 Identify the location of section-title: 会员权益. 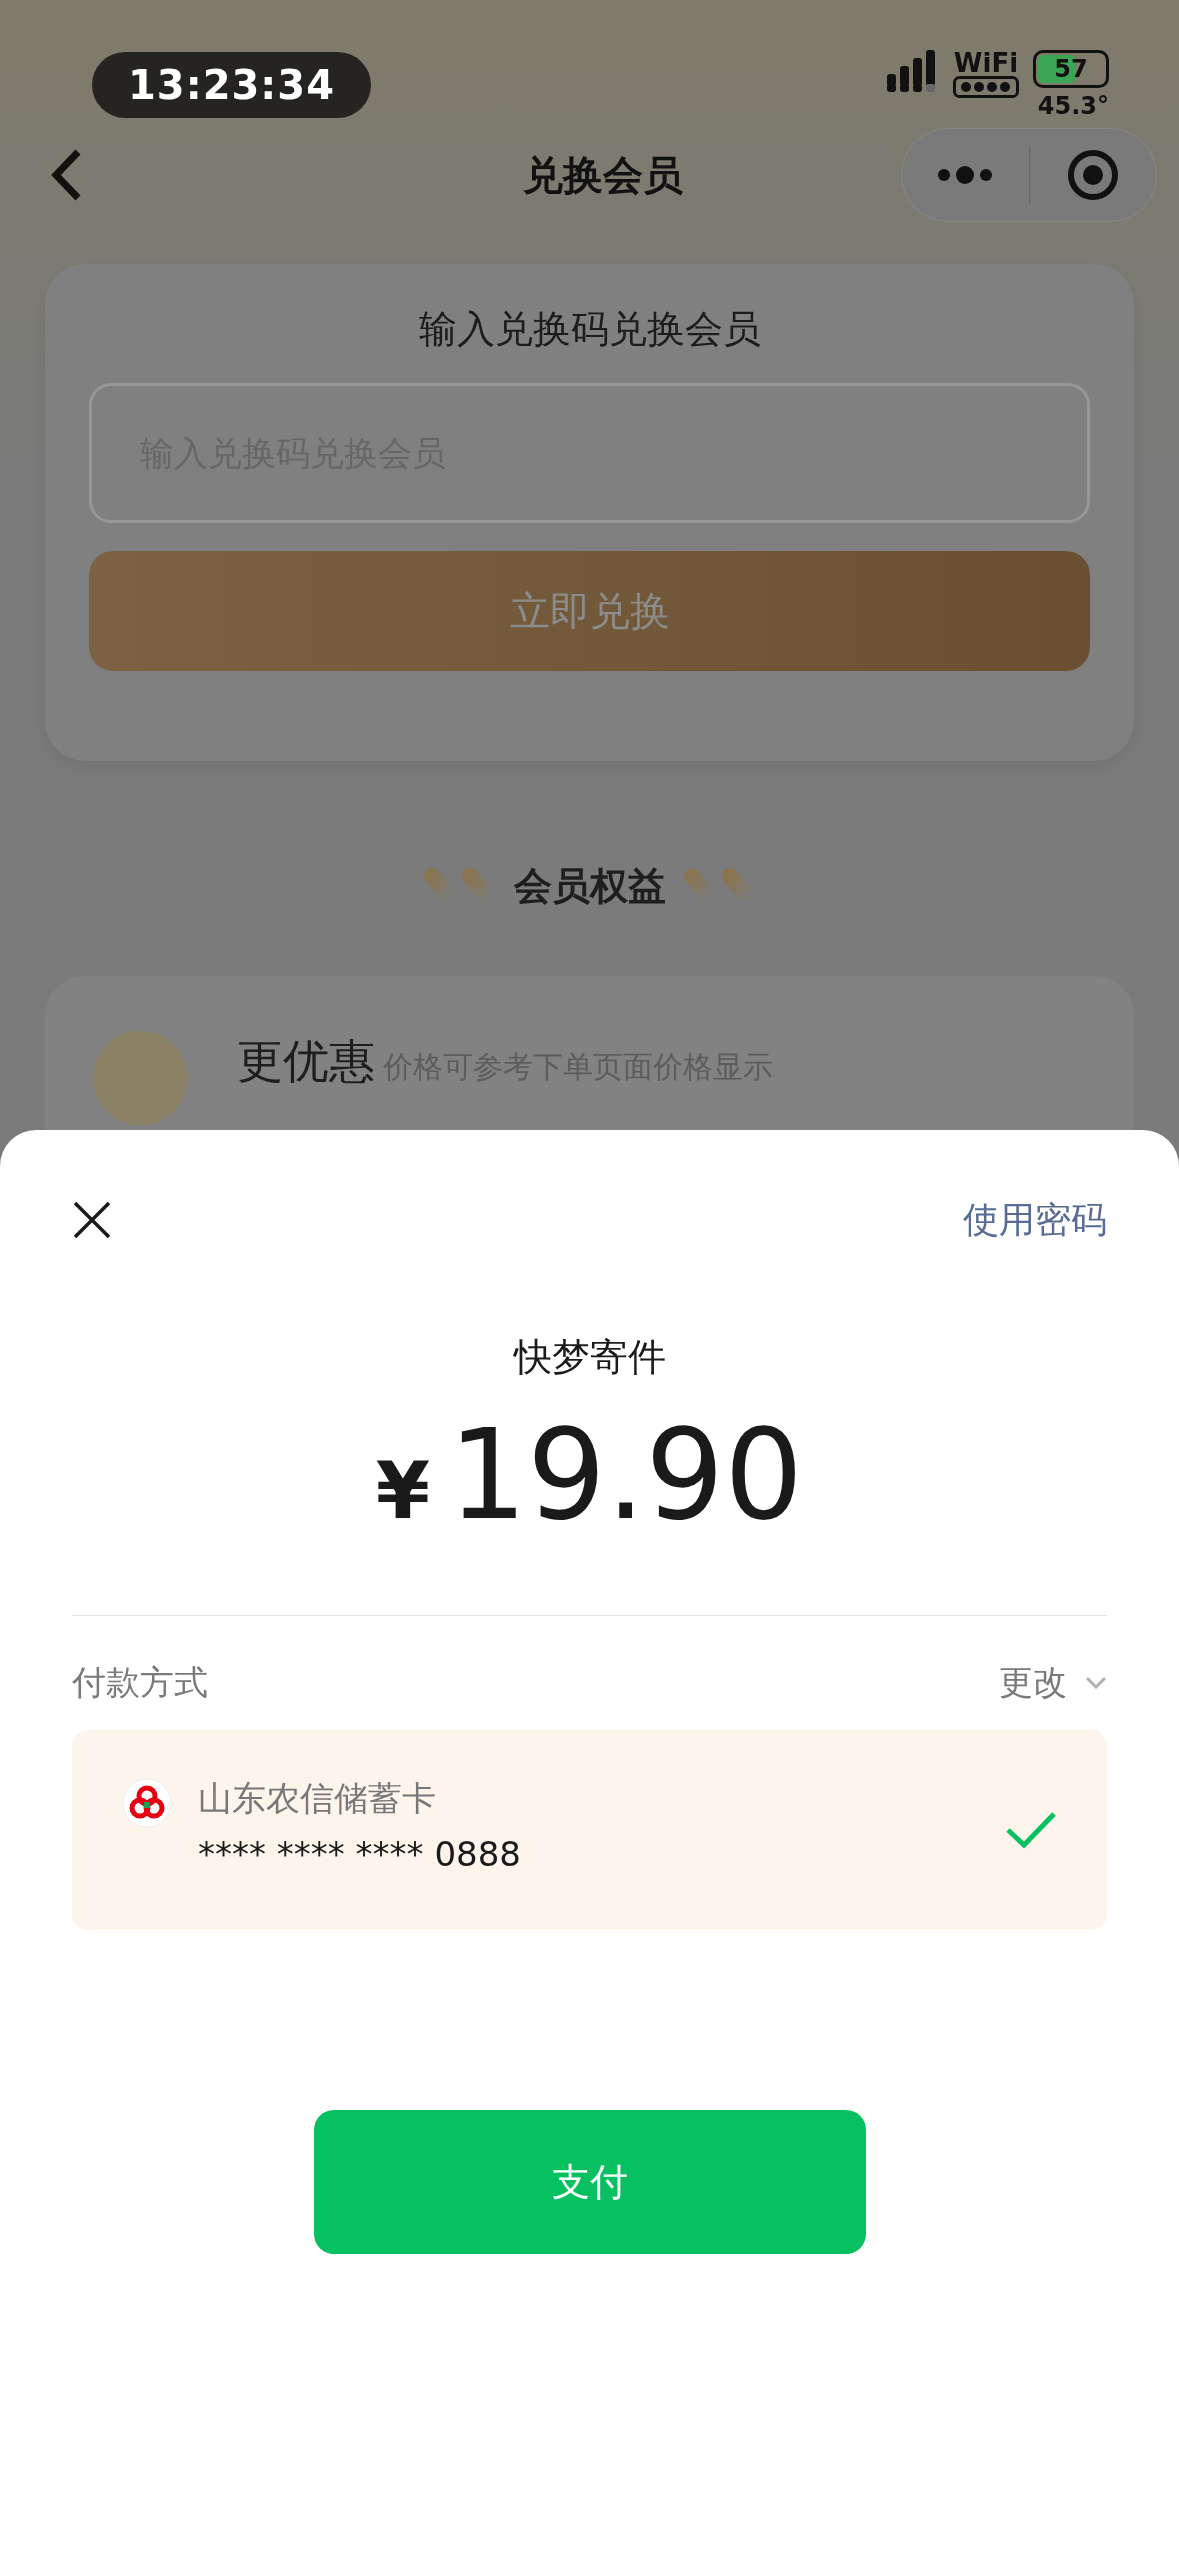
(589, 886).